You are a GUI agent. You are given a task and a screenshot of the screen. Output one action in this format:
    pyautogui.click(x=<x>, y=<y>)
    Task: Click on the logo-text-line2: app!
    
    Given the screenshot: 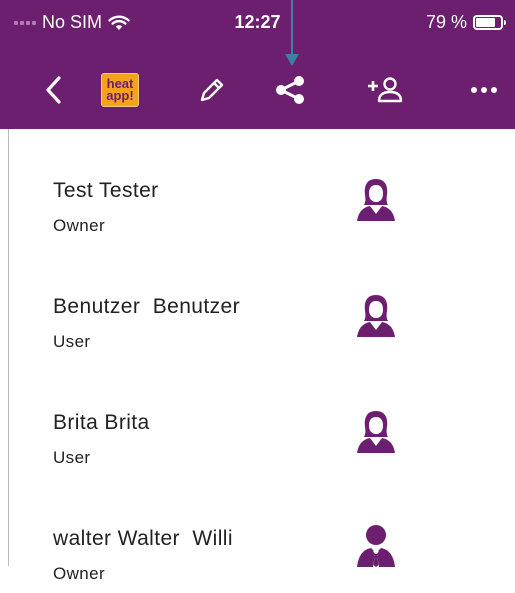 What is the action you would take?
    pyautogui.click(x=120, y=95)
    